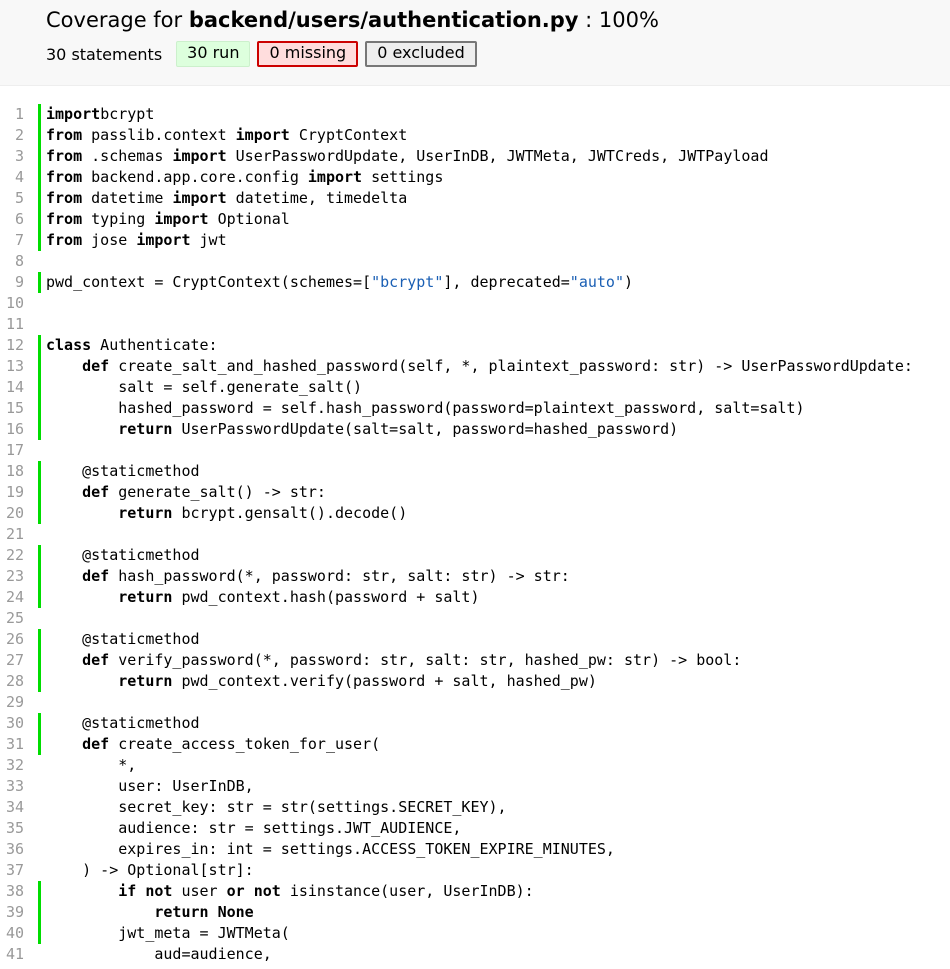  I want to click on code-token: ), so click(628, 282).